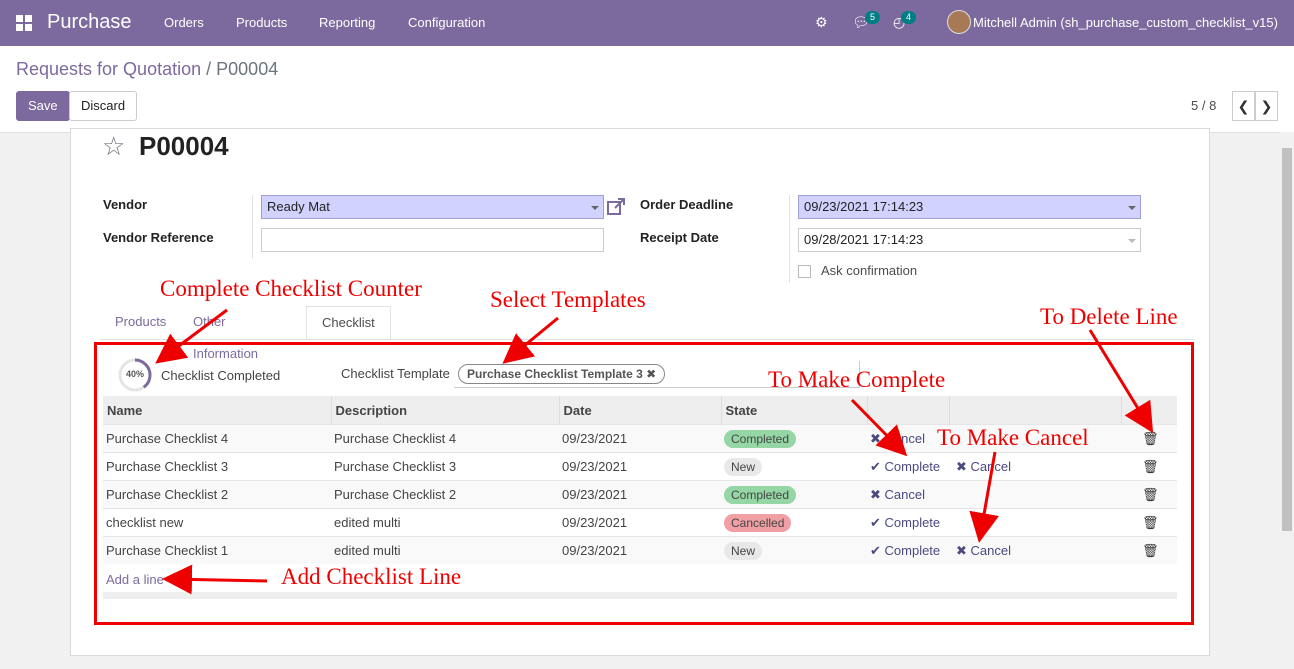  Describe the element at coordinates (108, 69) in the screenshot. I see `breadcrumb-parent: Requests for Quotation` at that location.